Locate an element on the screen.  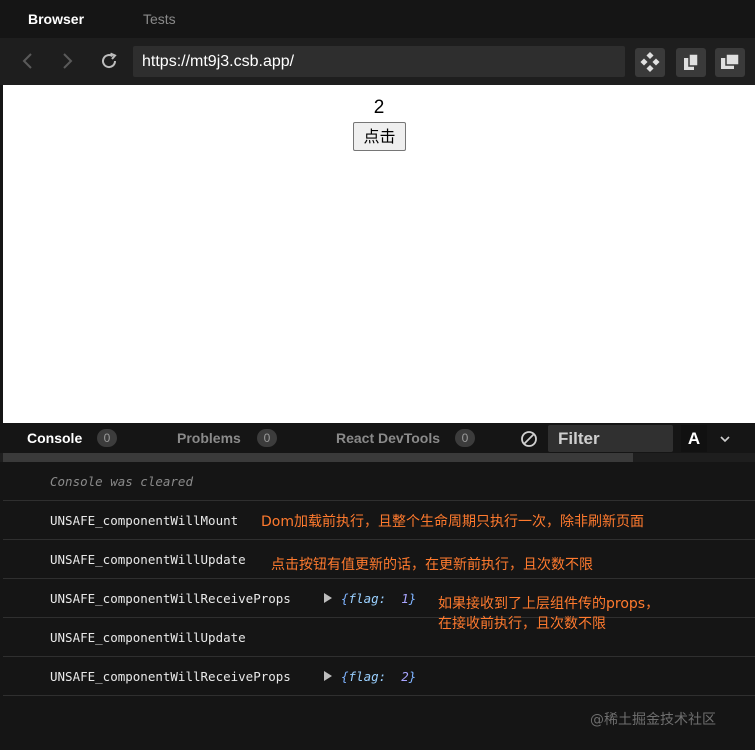
copy-icon is located at coordinates (691, 62).